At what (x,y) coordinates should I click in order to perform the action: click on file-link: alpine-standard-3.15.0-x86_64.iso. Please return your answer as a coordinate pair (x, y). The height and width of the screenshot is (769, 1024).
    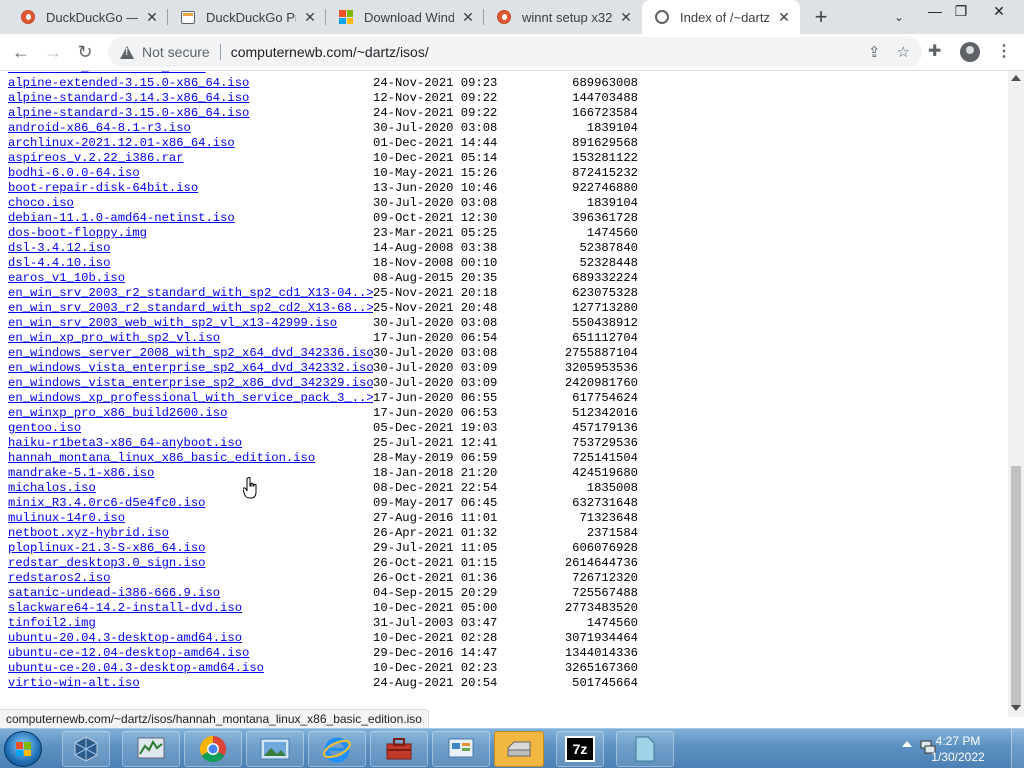
    Looking at the image, I should click on (190, 113).